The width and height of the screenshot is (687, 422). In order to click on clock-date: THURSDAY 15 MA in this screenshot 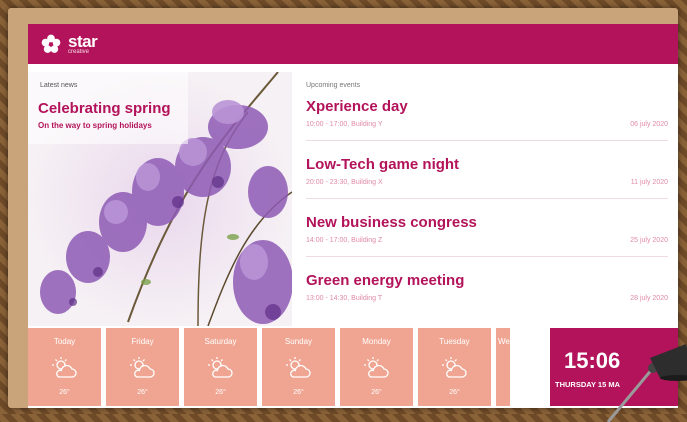, I will do `click(588, 384)`.